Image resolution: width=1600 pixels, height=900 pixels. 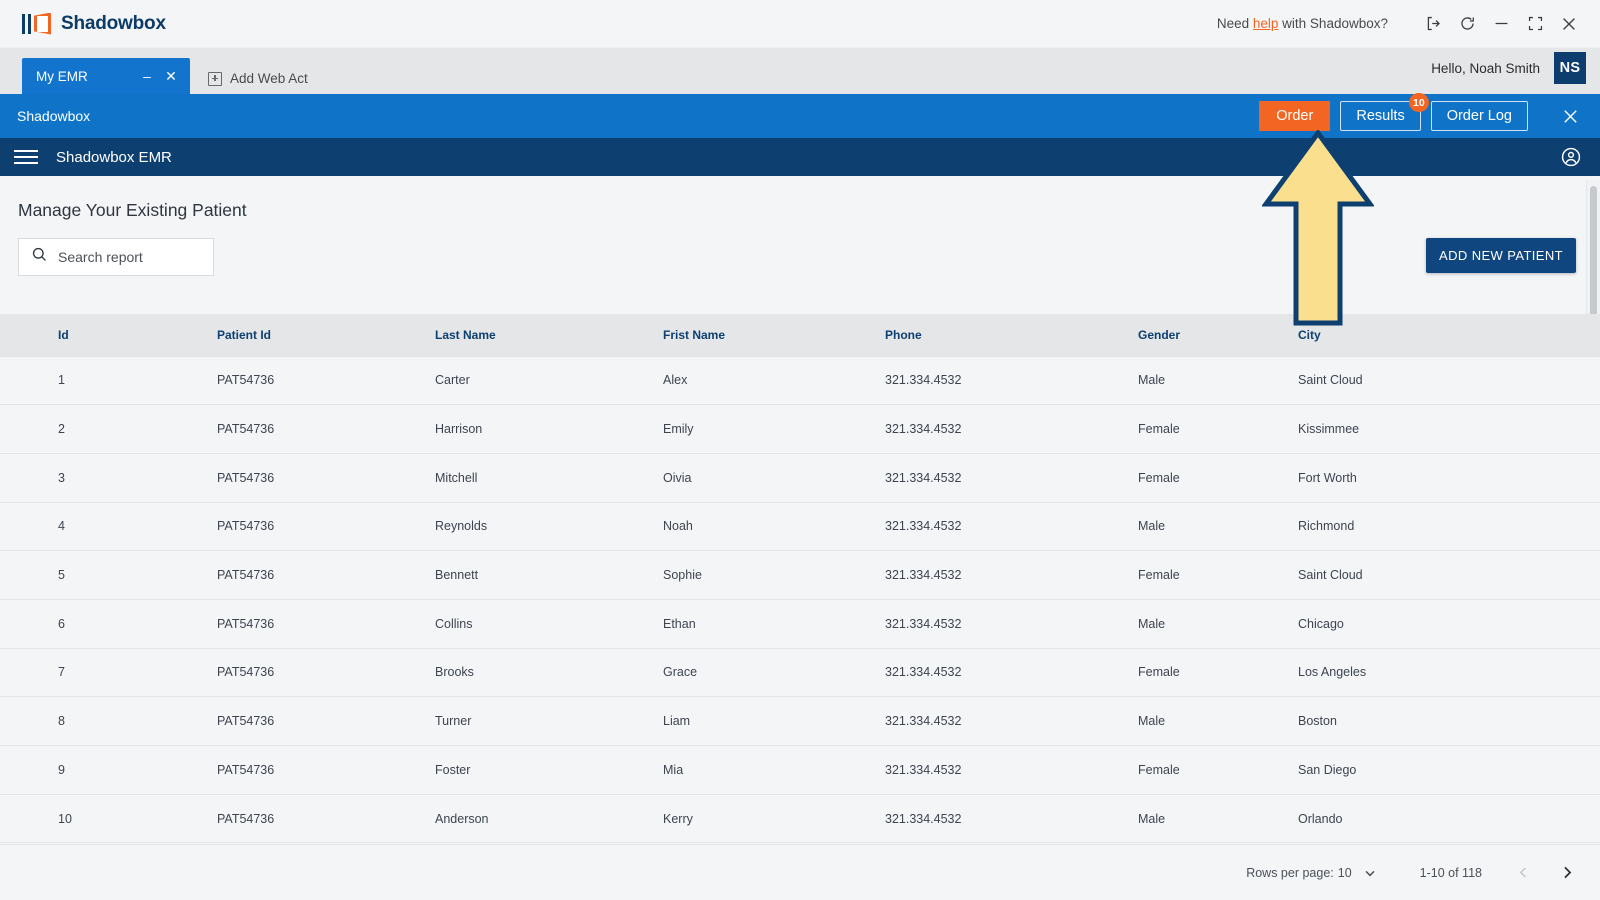 I want to click on column-header-last-name: Last Name, so click(x=549, y=335).